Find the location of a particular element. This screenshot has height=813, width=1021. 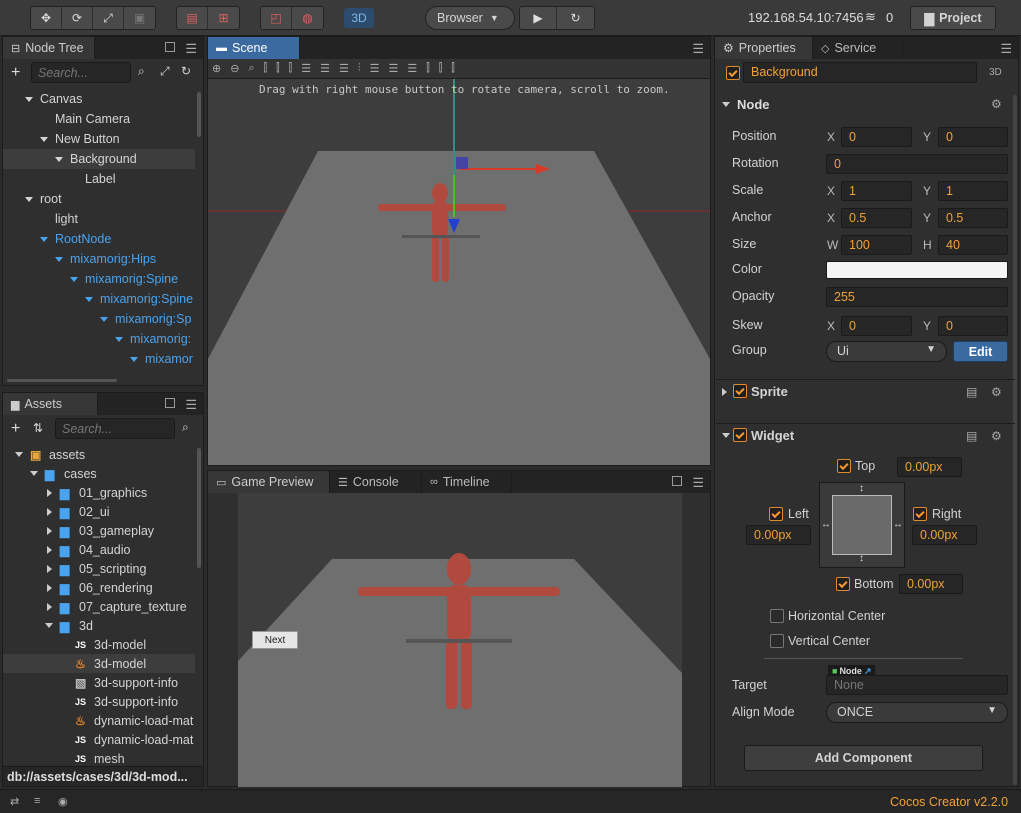

tab-timeline: ∞ Timeline is located at coordinates (467, 482).